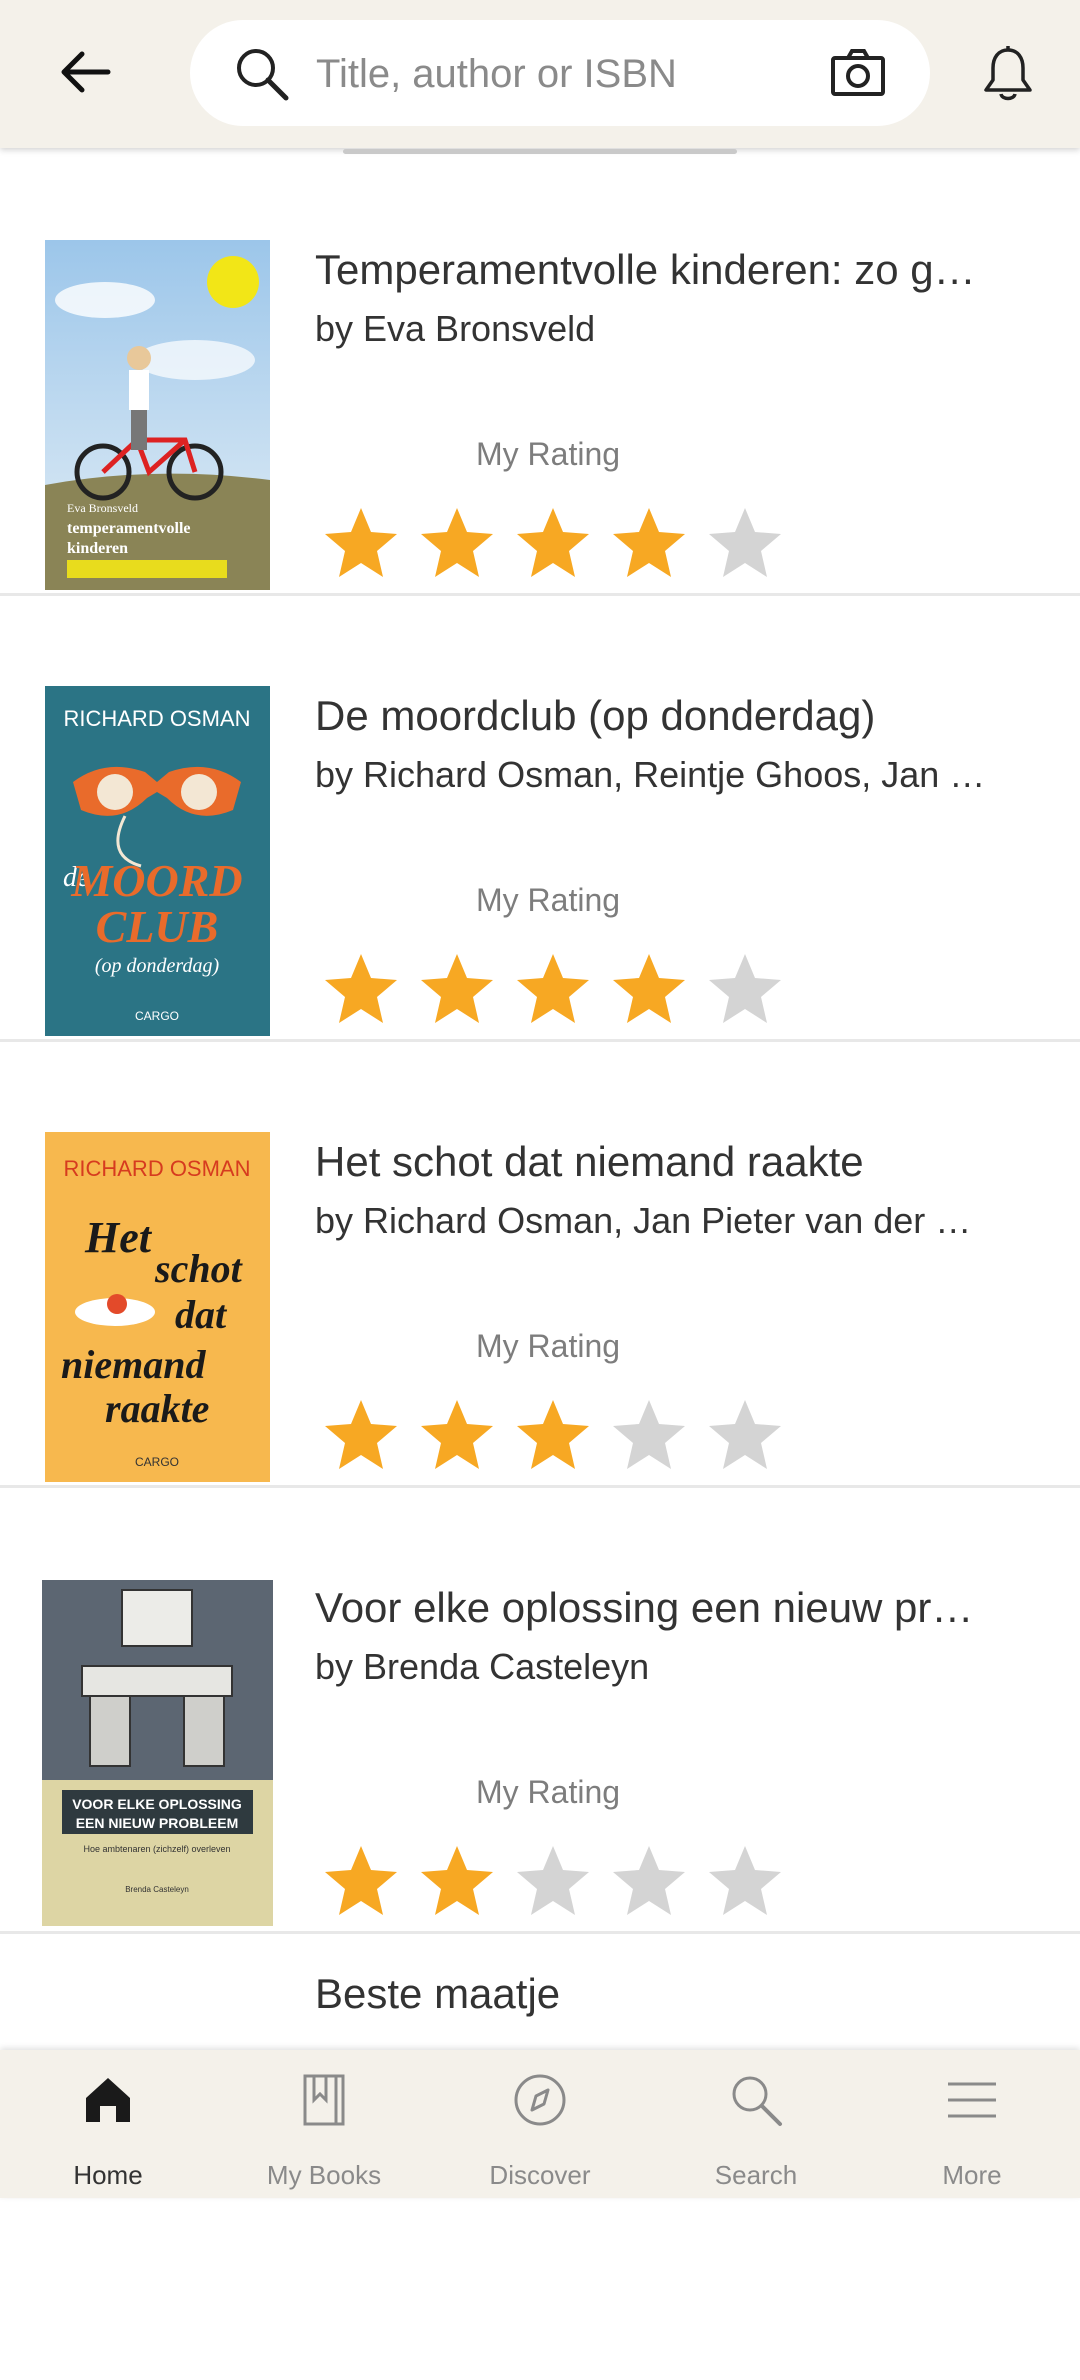 This screenshot has width=1080, height=2380. I want to click on svg-text: temperamentvolle, so click(129, 528).